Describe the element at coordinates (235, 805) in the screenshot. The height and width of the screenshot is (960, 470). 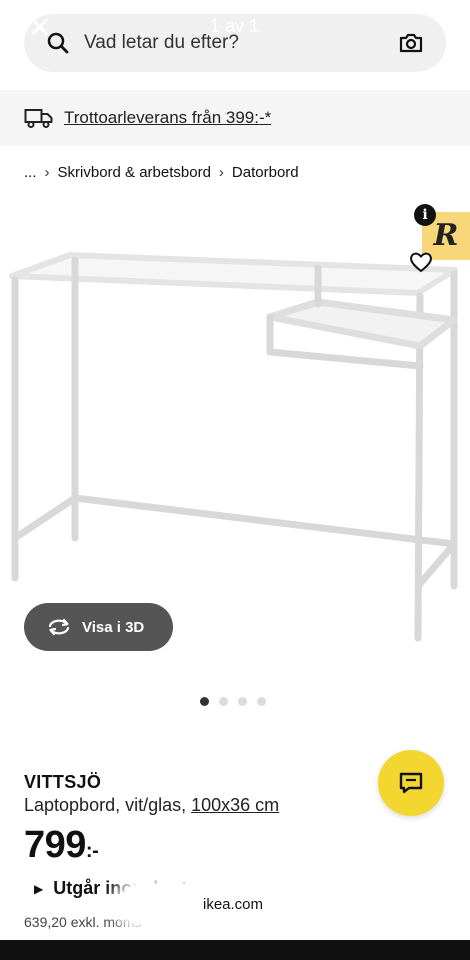
I see `product-dimensions-link: 100x36 cm` at that location.